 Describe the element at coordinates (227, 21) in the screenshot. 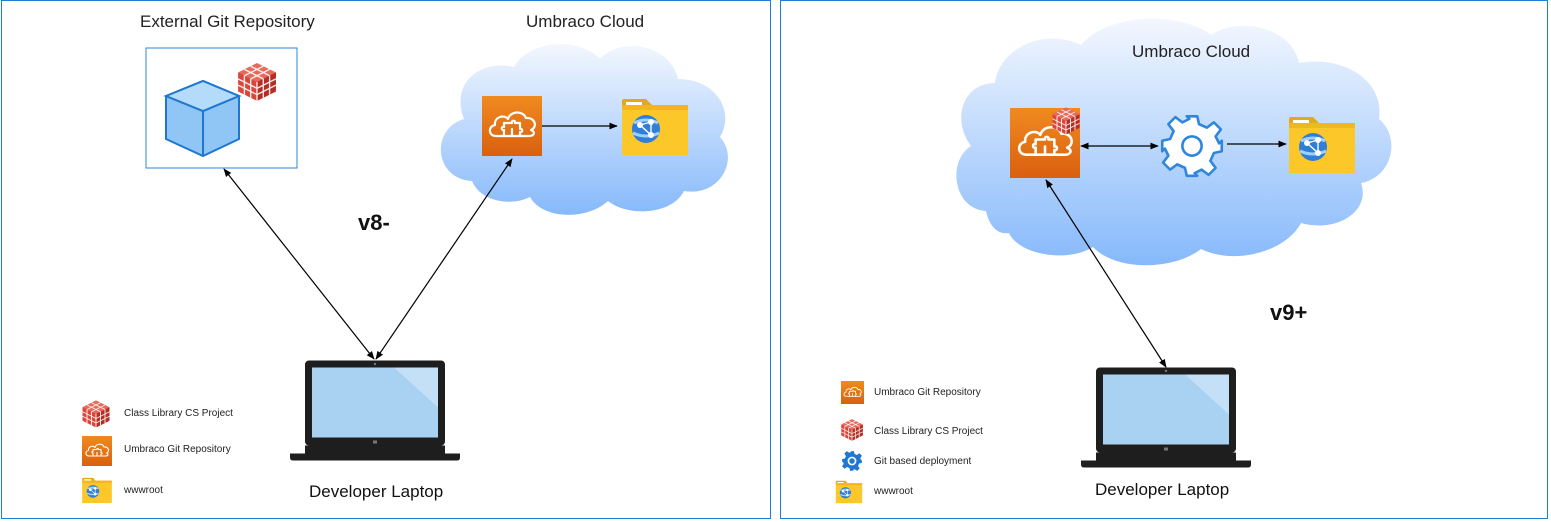

I see `git-repo-title: External Git Repository` at that location.